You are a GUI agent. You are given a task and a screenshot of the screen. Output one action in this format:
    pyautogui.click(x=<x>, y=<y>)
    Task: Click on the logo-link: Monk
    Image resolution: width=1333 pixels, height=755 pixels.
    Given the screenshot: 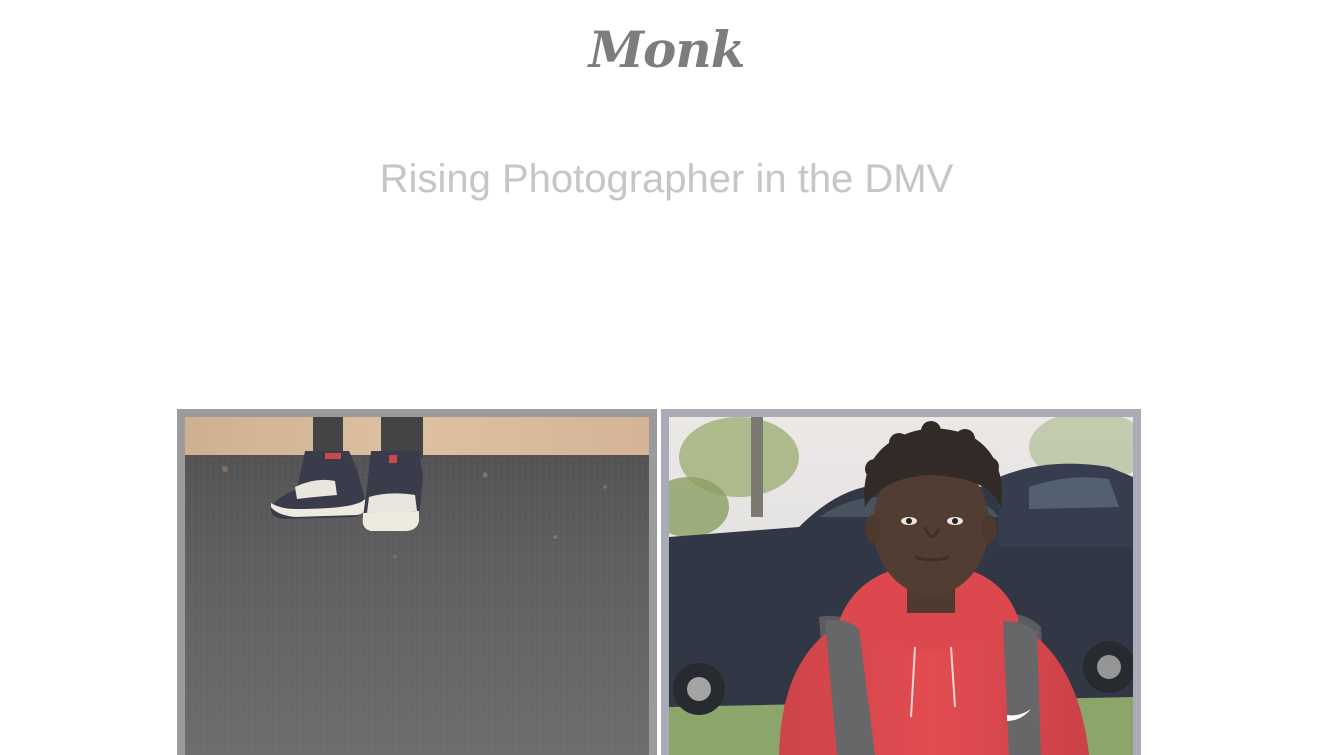 What is the action you would take?
    pyautogui.click(x=667, y=49)
    